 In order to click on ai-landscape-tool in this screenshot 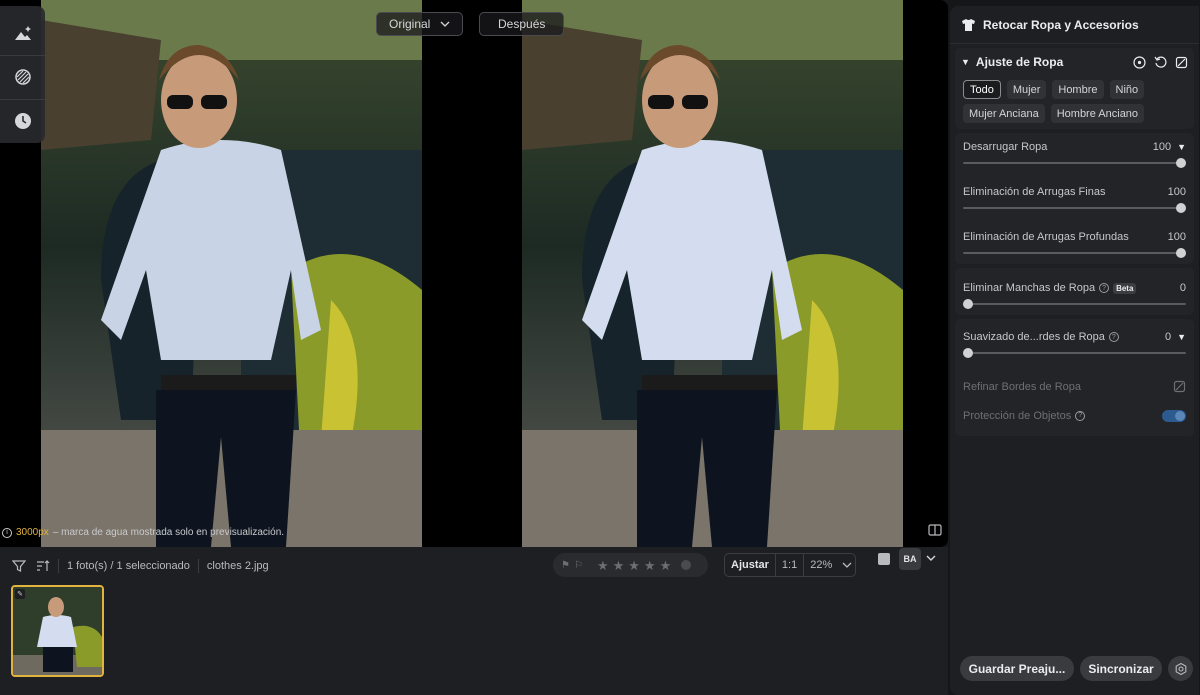, I will do `click(23, 33)`.